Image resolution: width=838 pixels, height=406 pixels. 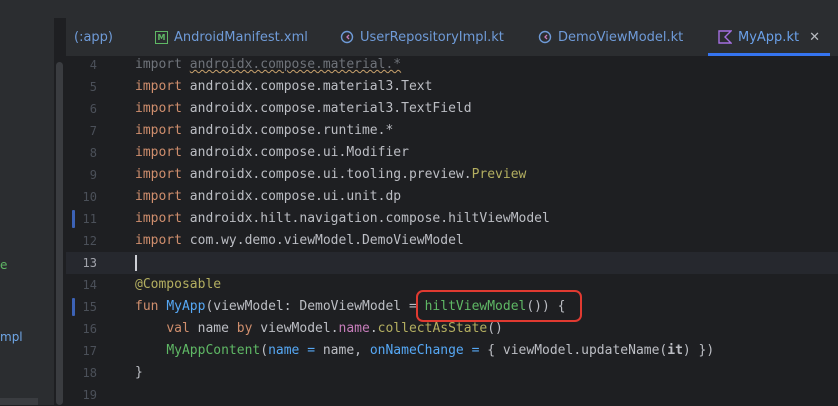 I want to click on line-number: 9, so click(x=93, y=175).